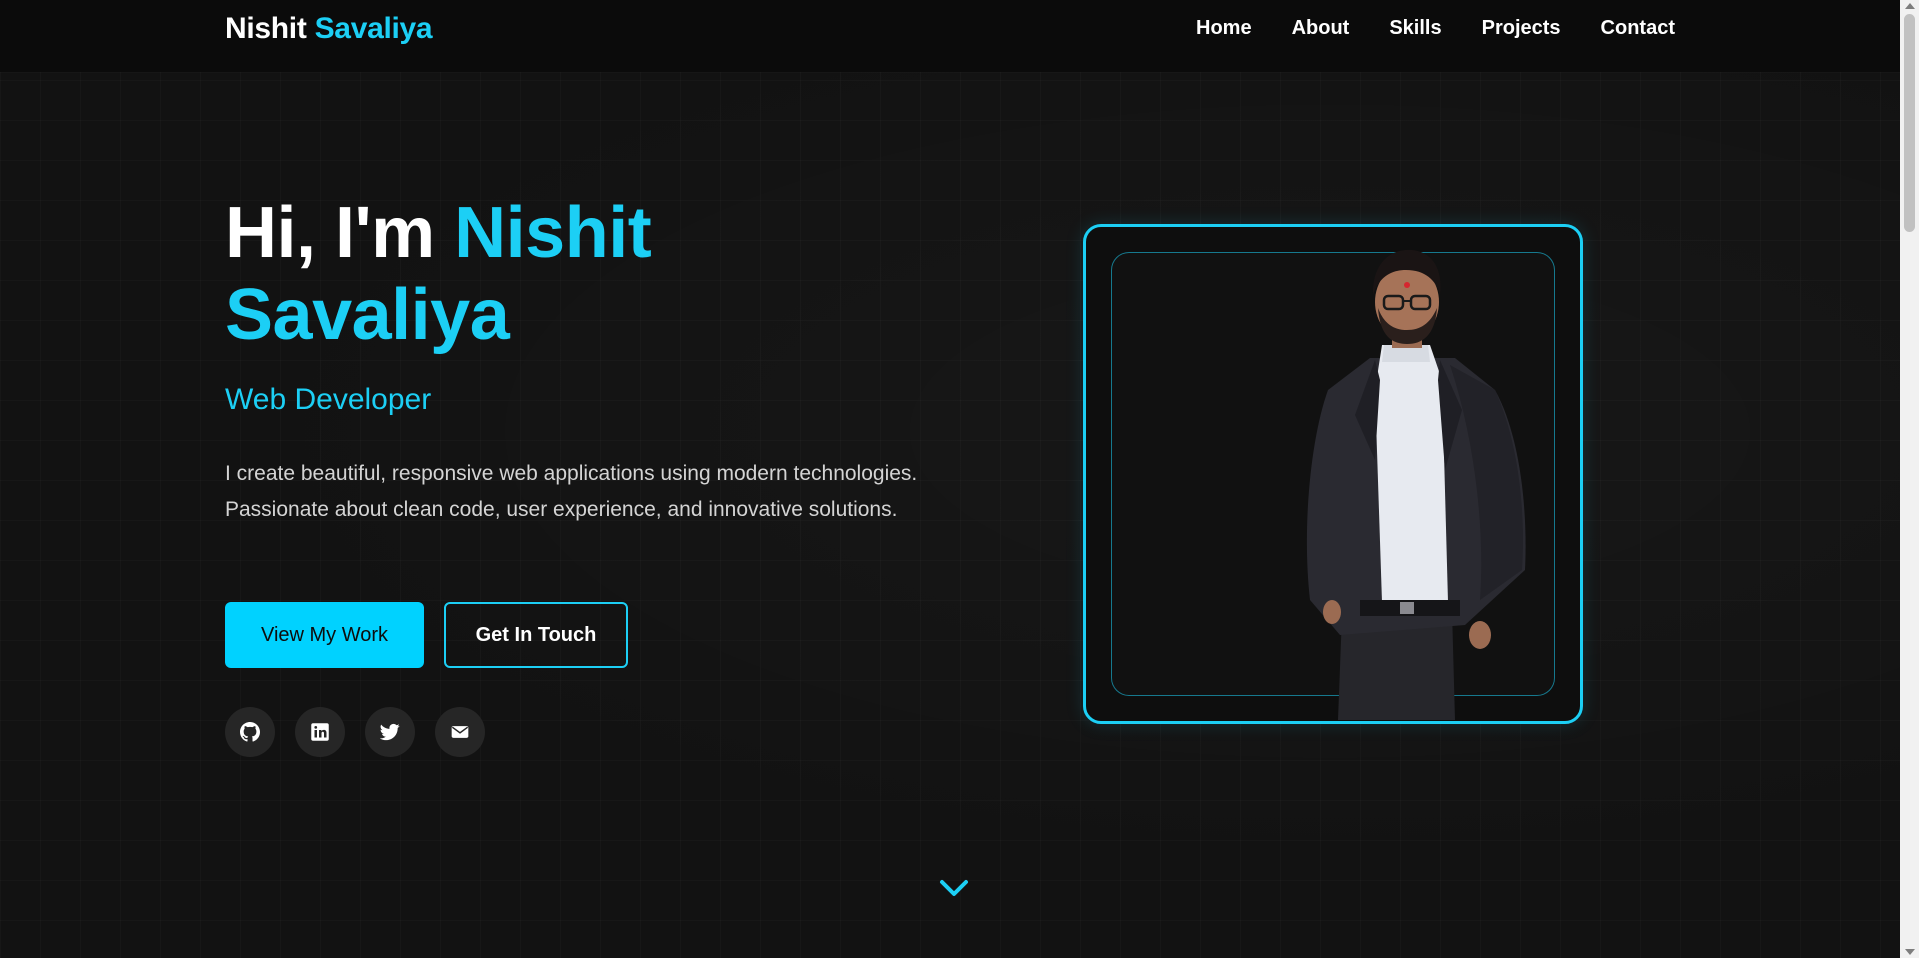  I want to click on profile-photo, so click(1416, 484).